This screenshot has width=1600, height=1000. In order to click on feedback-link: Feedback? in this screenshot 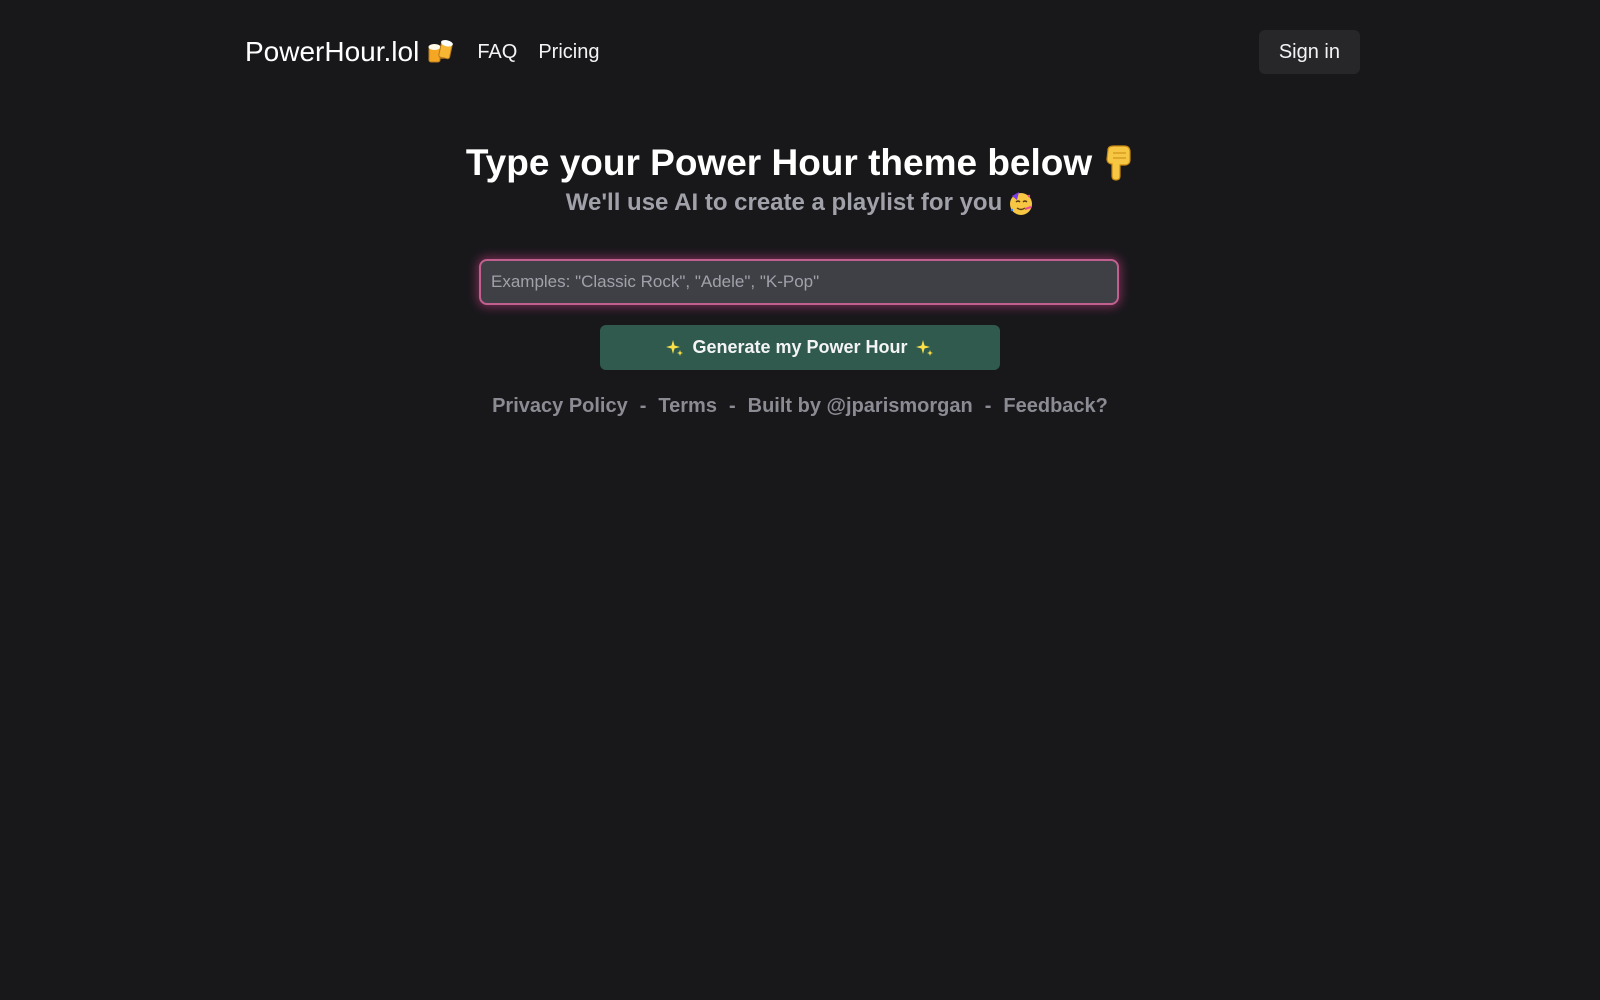, I will do `click(1055, 406)`.